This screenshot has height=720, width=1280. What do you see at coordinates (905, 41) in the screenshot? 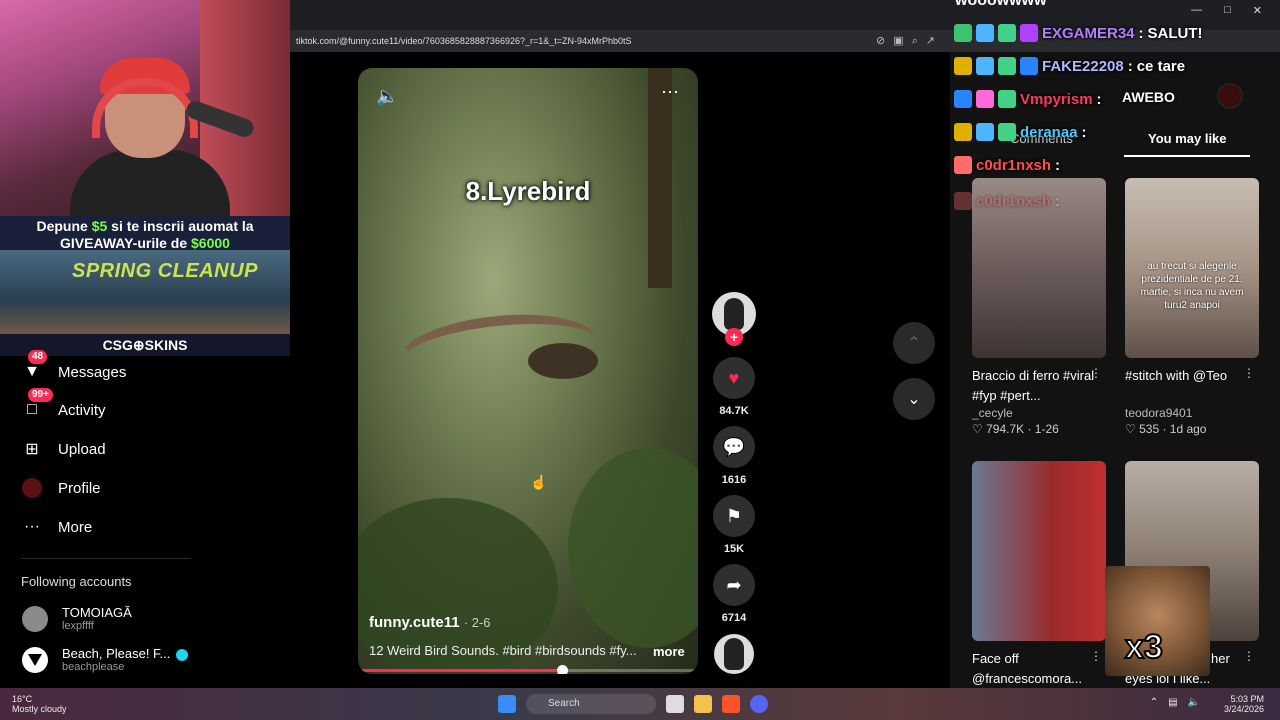
I see `address-bar-icons: ⊘ ▣ ⌕ ↗` at bounding box center [905, 41].